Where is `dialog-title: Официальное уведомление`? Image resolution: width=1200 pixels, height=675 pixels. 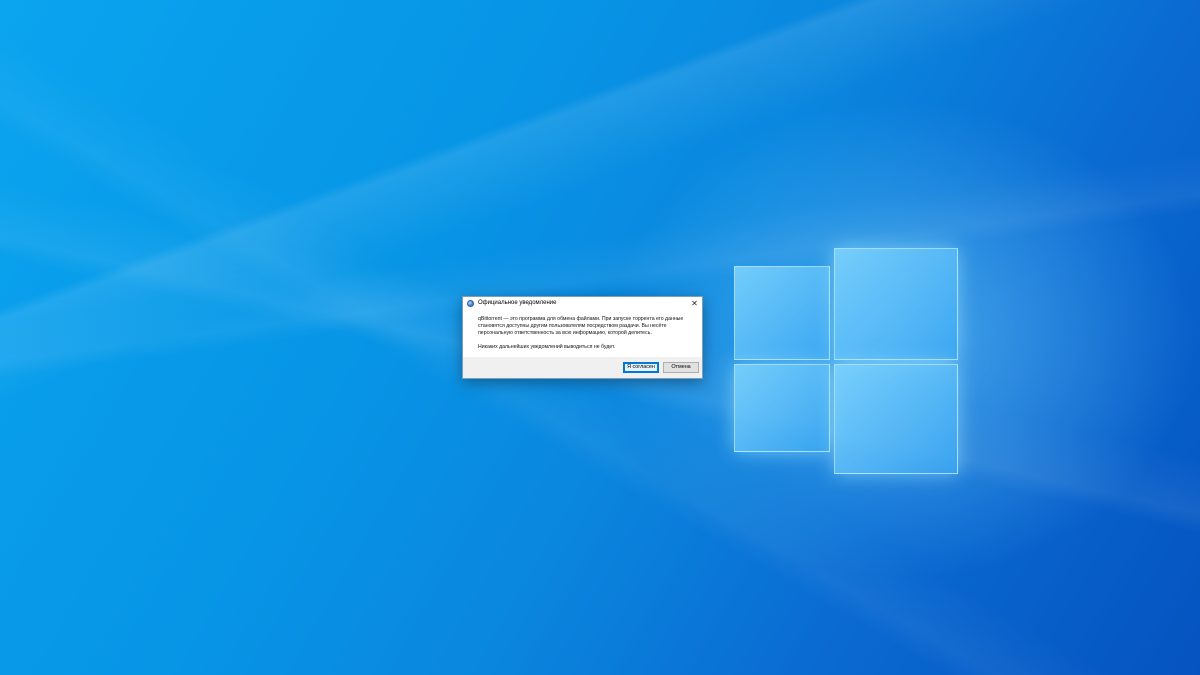 dialog-title: Официальное уведомление is located at coordinates (517, 303).